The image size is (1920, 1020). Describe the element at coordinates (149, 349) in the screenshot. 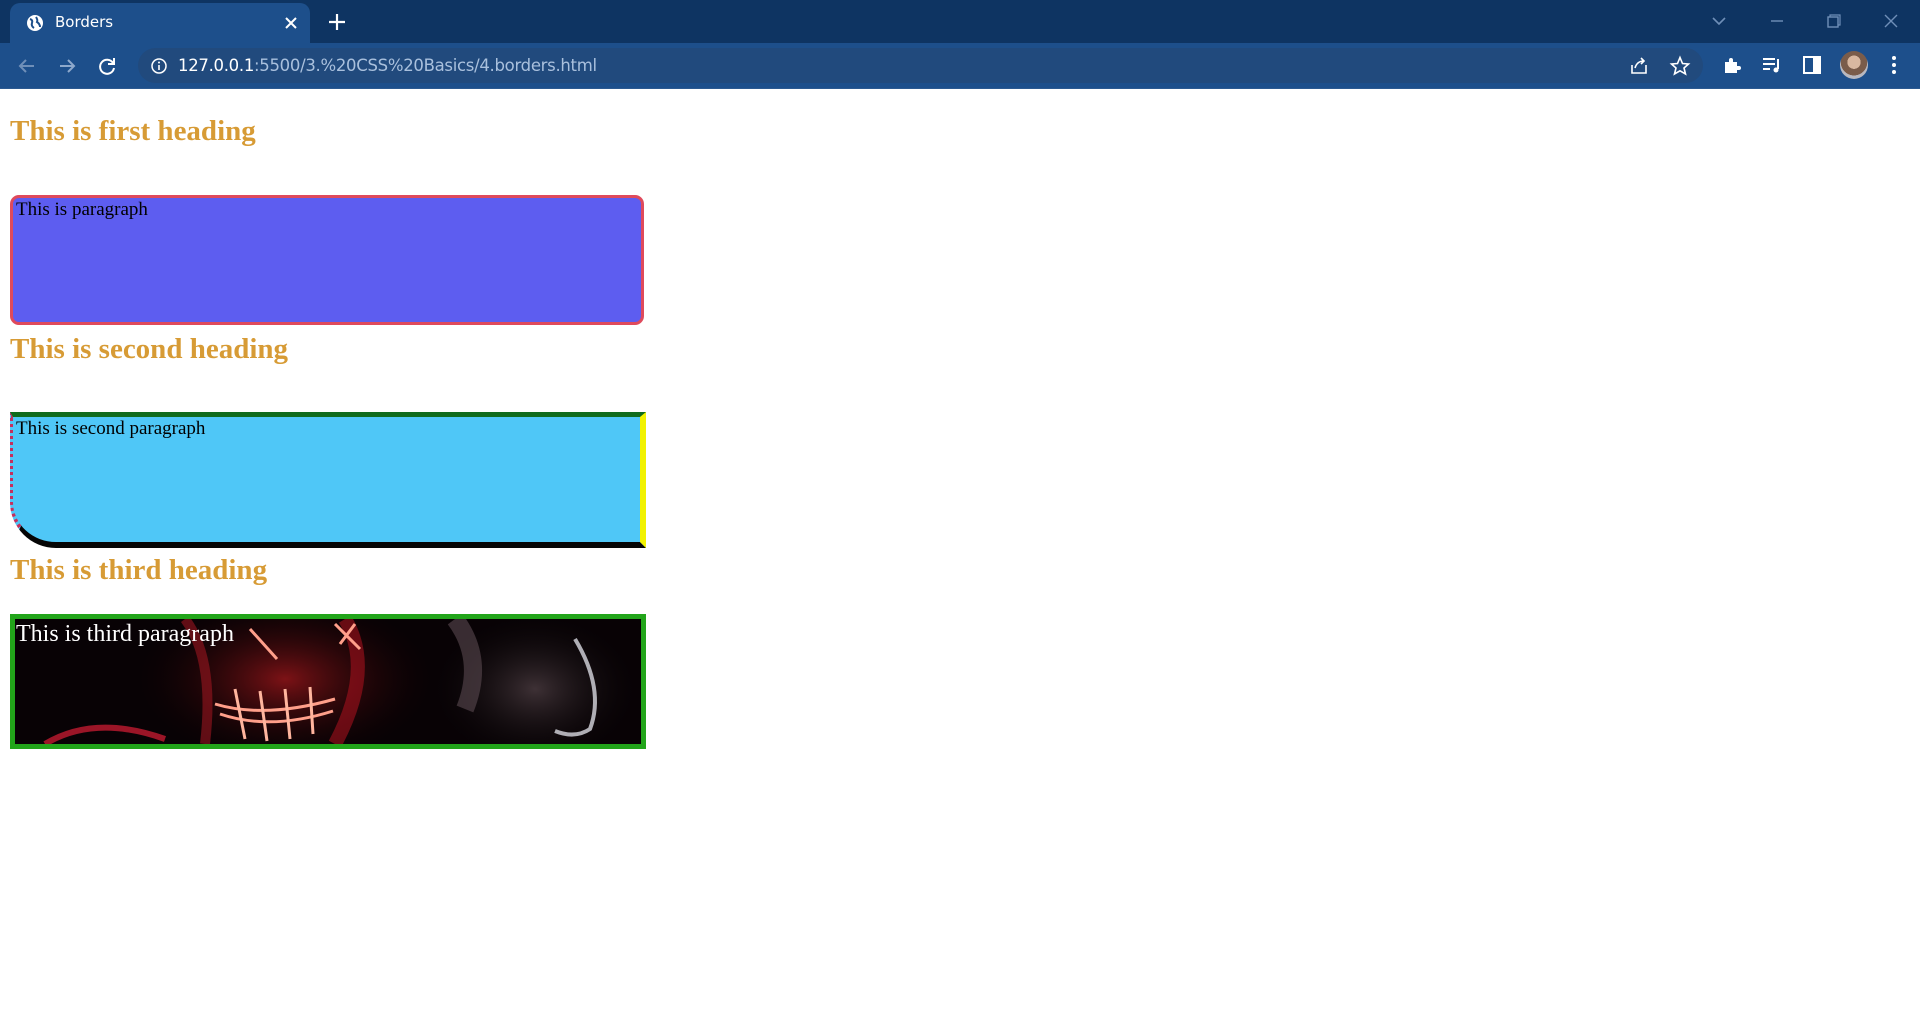

I see `second-heading: This is second heading` at that location.